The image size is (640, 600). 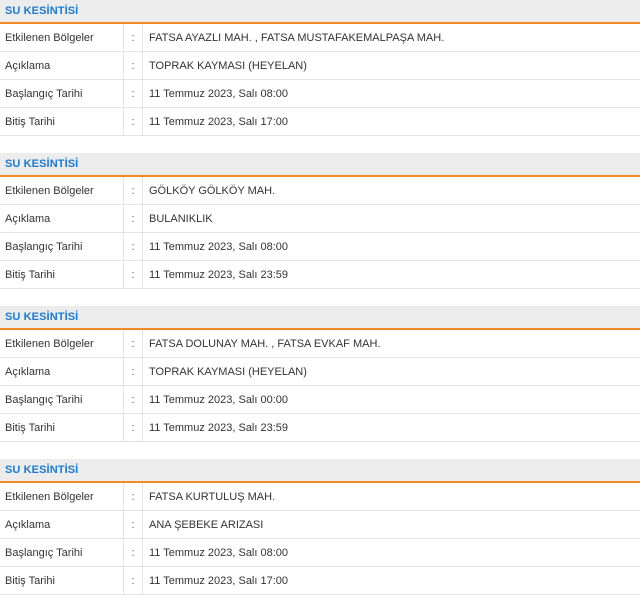 I want to click on affected-areas-row: Etkilenen Bölgeler : FATSA KURTULUŞ MAH., so click(x=320, y=497).